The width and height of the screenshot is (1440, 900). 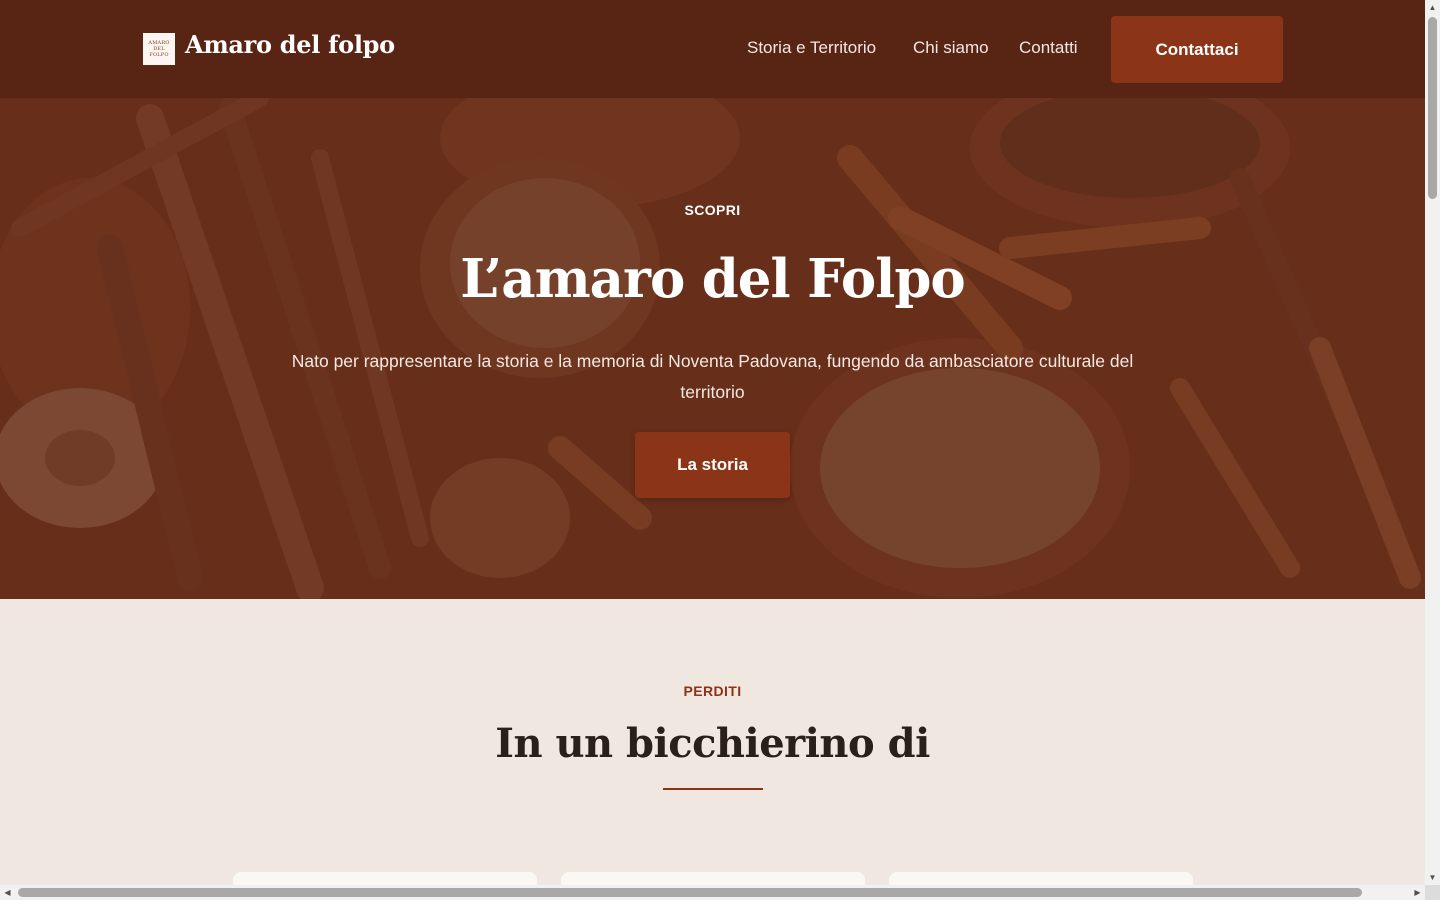 What do you see at coordinates (1417, 892) in the screenshot?
I see `scroll-right-icon: ▶` at bounding box center [1417, 892].